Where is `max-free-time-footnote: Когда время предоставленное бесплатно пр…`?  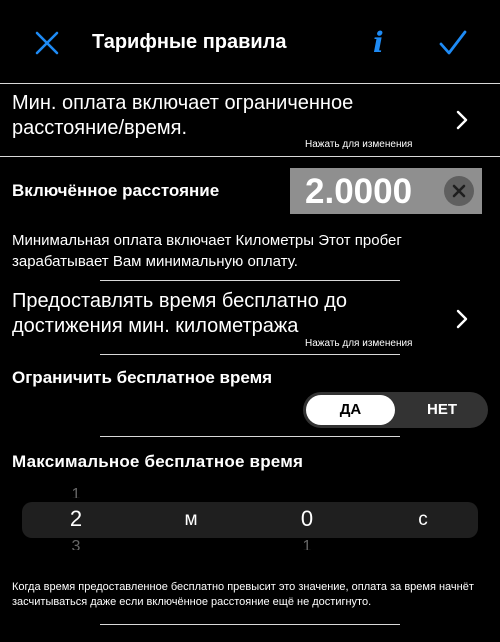 max-free-time-footnote: Когда время предоставленное бесплатно пр… is located at coordinates (243, 594).